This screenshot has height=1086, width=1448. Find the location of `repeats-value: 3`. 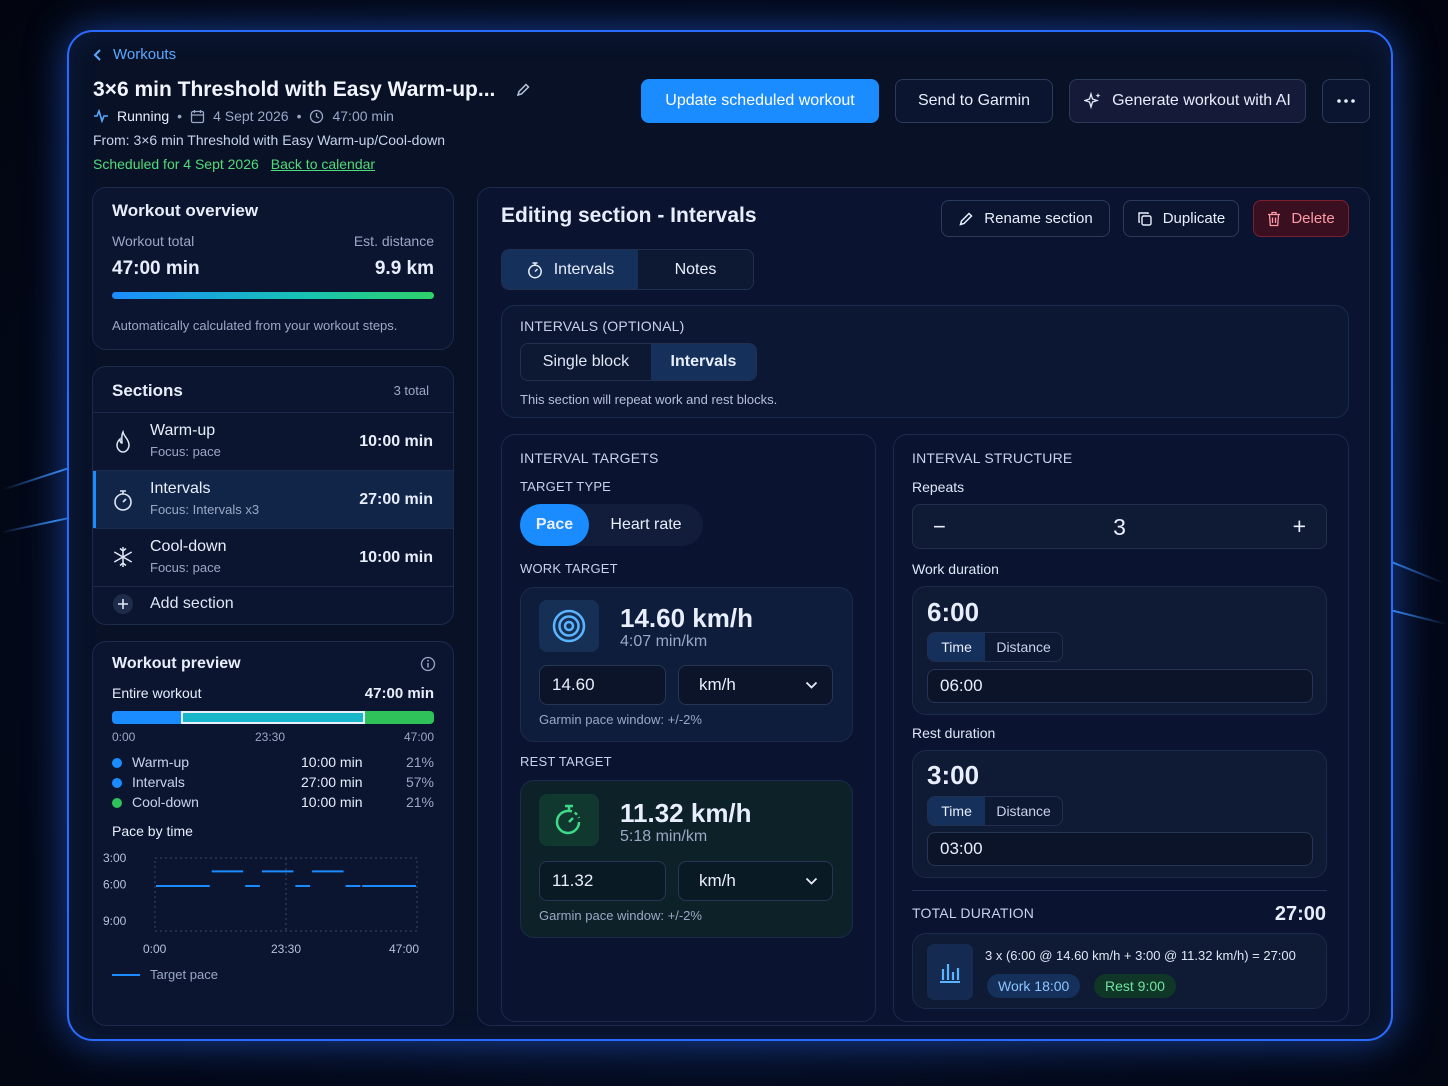

repeats-value: 3 is located at coordinates (1119, 527).